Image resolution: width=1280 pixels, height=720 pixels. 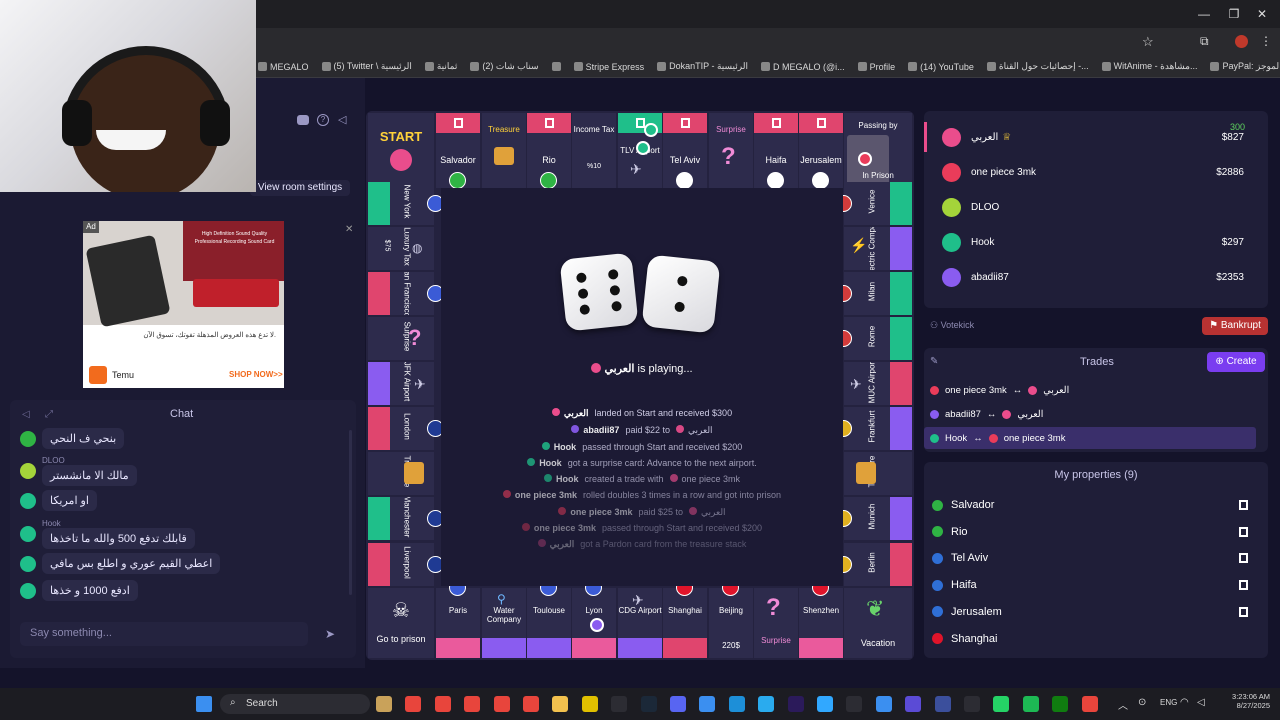 I want to click on left-tile-4: JFK Airport ✈, so click(x=401, y=383).